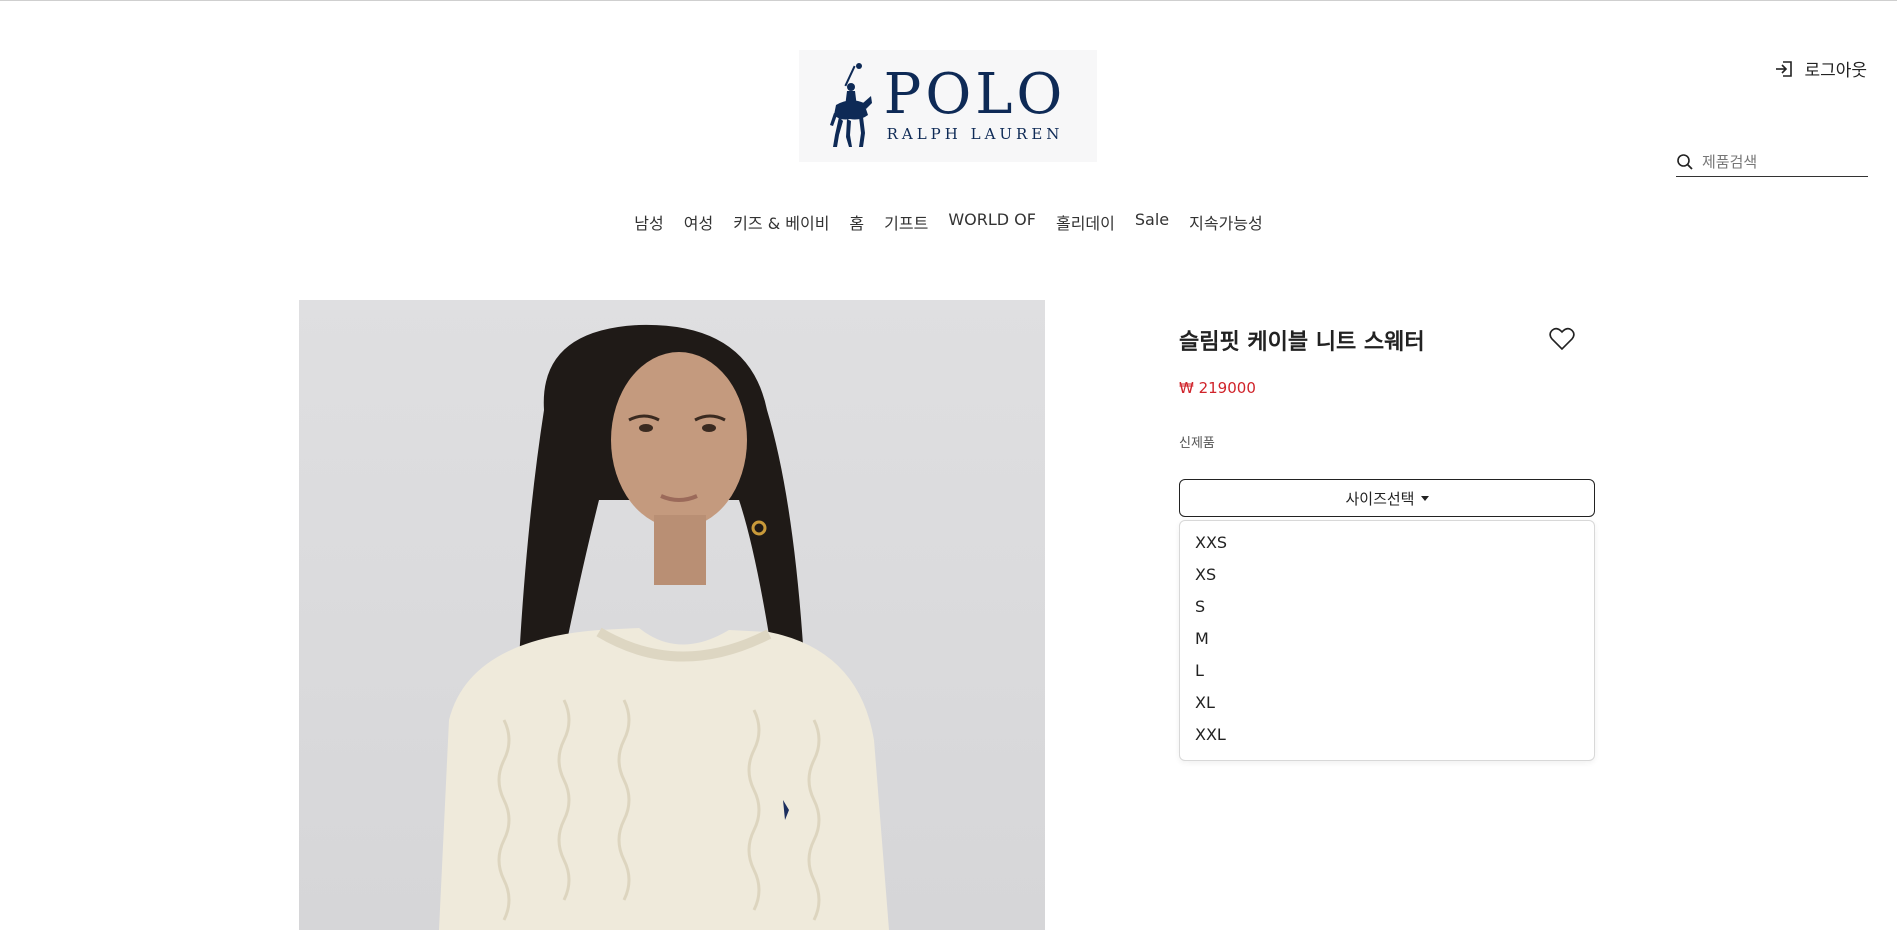  Describe the element at coordinates (1387, 643) in the screenshot. I see `size-option-m: M` at that location.